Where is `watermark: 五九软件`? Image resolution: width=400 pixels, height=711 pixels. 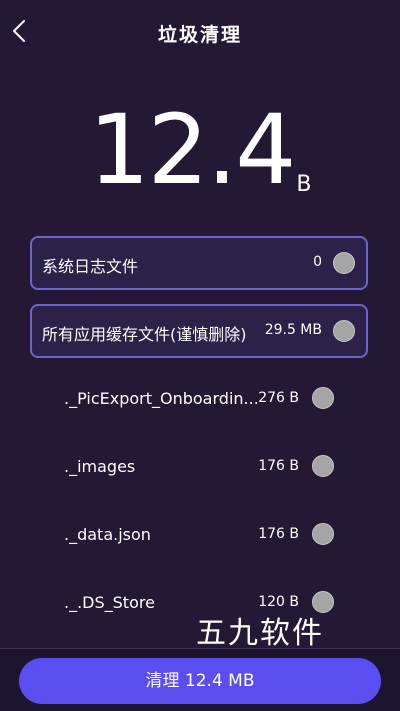
watermark: 五九软件 is located at coordinates (260, 633).